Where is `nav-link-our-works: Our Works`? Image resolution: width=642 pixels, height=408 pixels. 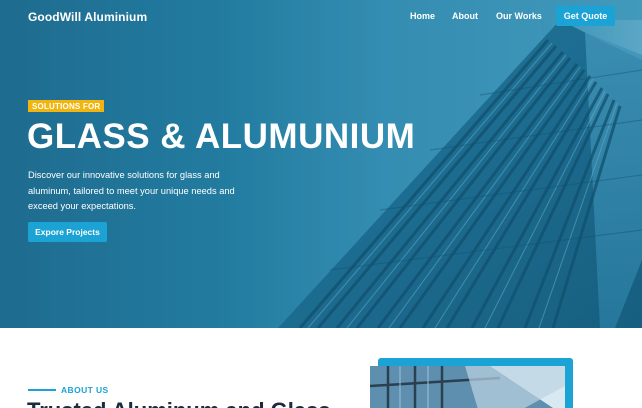
nav-link-our-works: Our Works is located at coordinates (519, 16).